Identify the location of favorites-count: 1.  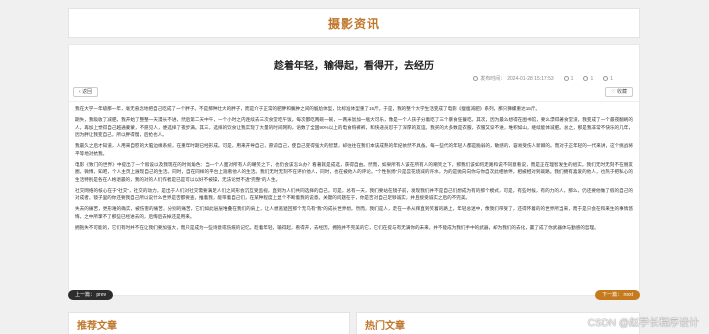
(608, 79).